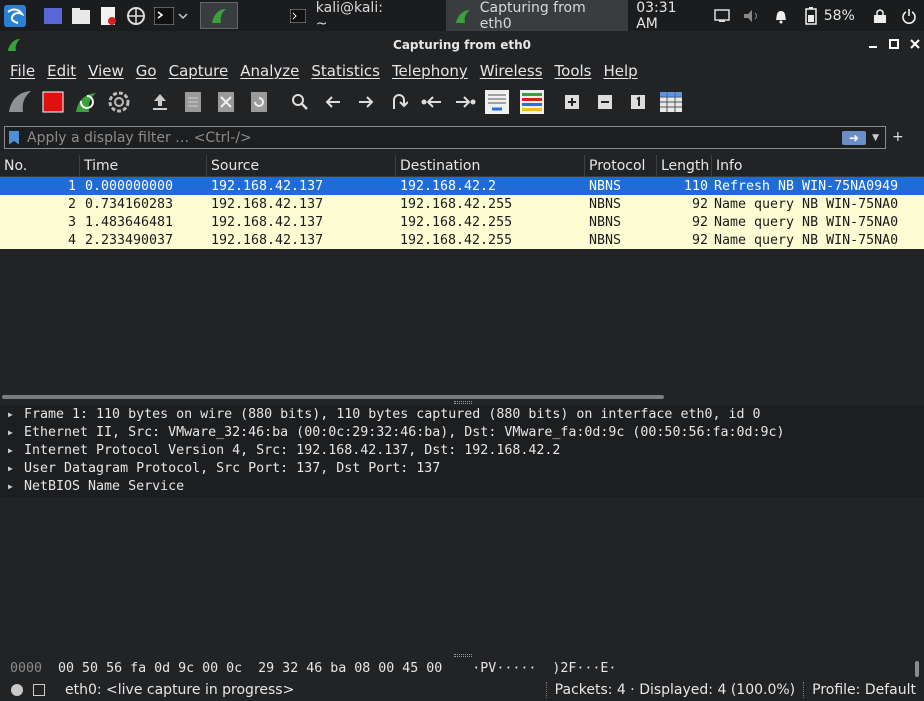  Describe the element at coordinates (53, 16) in the screenshot. I see `desktop-icon` at that location.